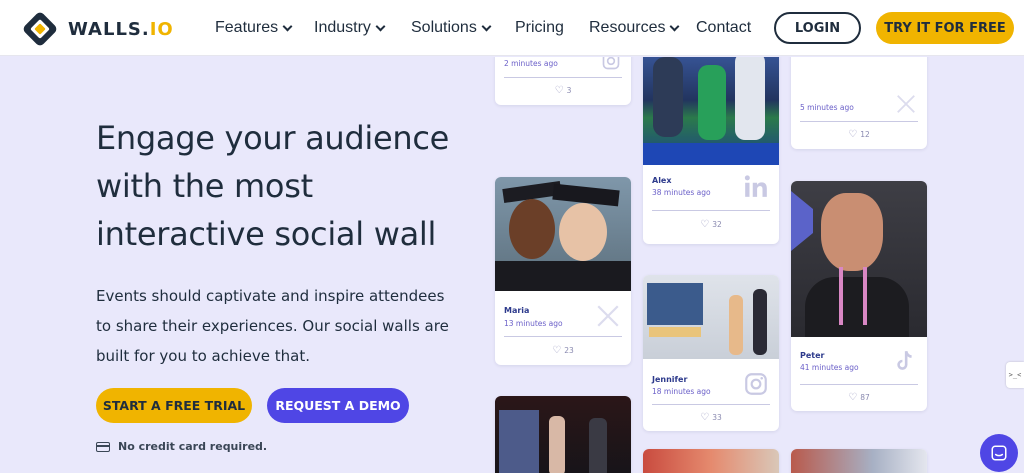  What do you see at coordinates (1015, 375) in the screenshot?
I see `side-widget-tab: >_<` at bounding box center [1015, 375].